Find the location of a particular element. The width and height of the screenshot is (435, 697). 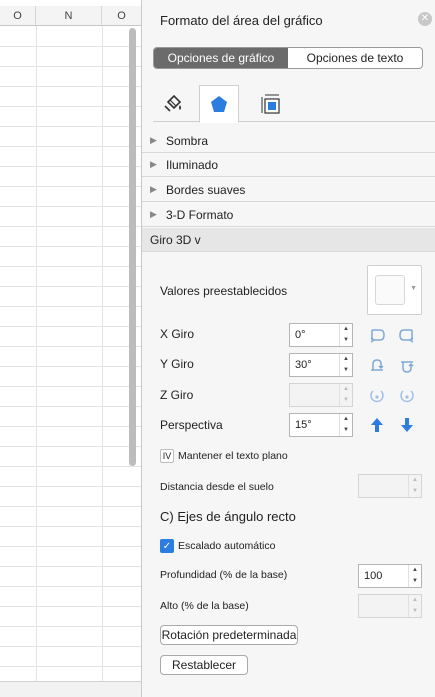

size-properties-icon is located at coordinates (271, 103).